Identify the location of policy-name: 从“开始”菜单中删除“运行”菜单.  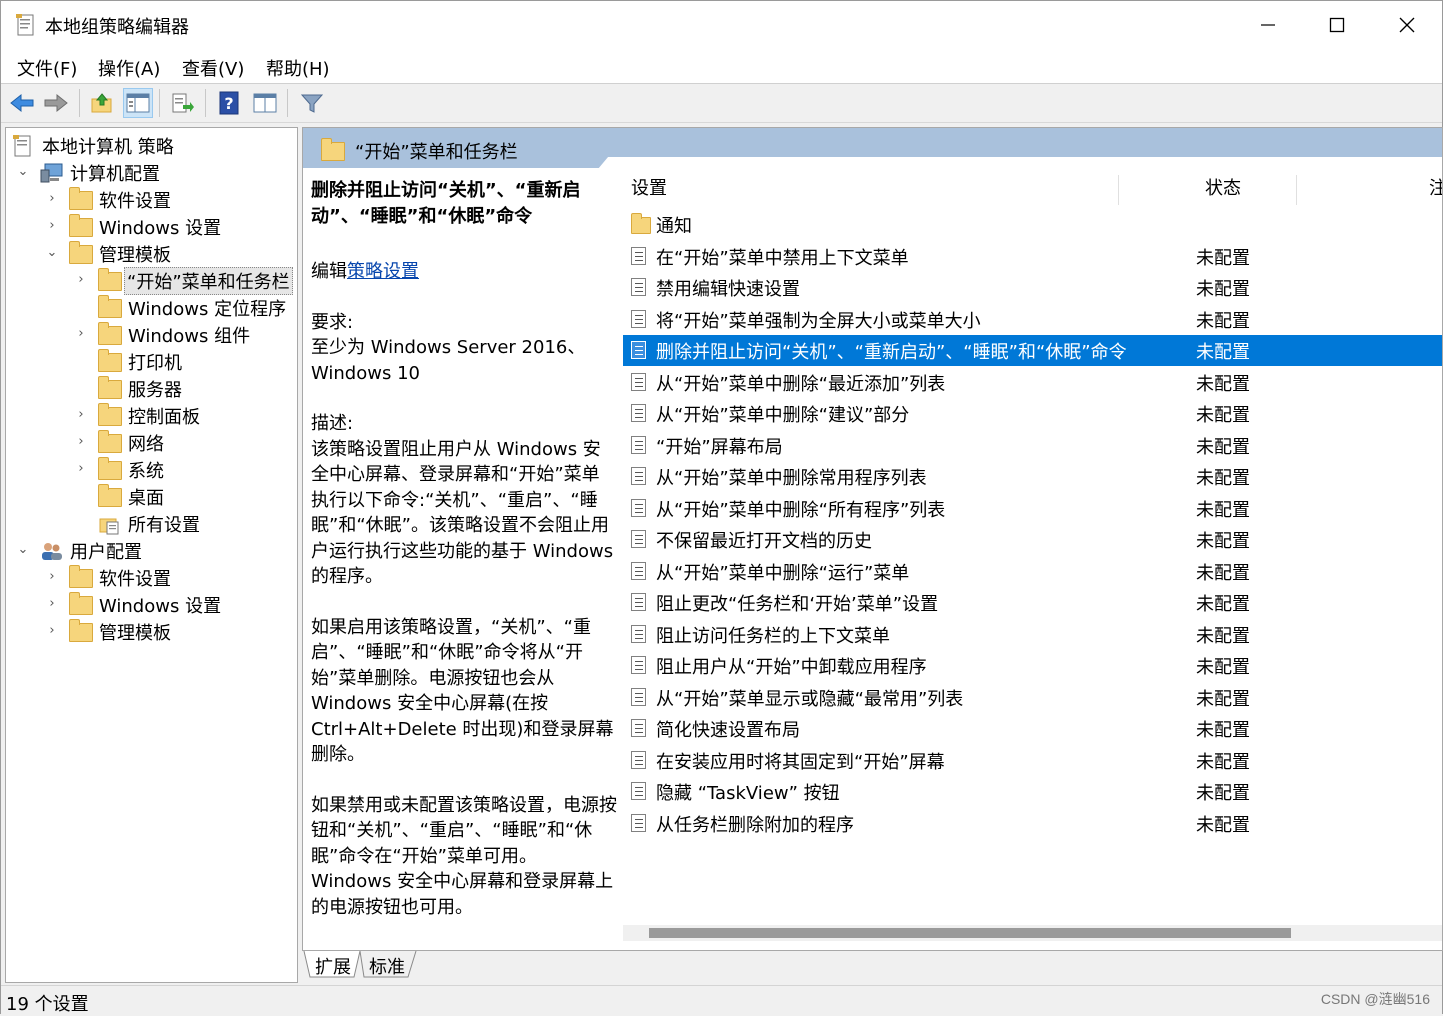
(783, 573).